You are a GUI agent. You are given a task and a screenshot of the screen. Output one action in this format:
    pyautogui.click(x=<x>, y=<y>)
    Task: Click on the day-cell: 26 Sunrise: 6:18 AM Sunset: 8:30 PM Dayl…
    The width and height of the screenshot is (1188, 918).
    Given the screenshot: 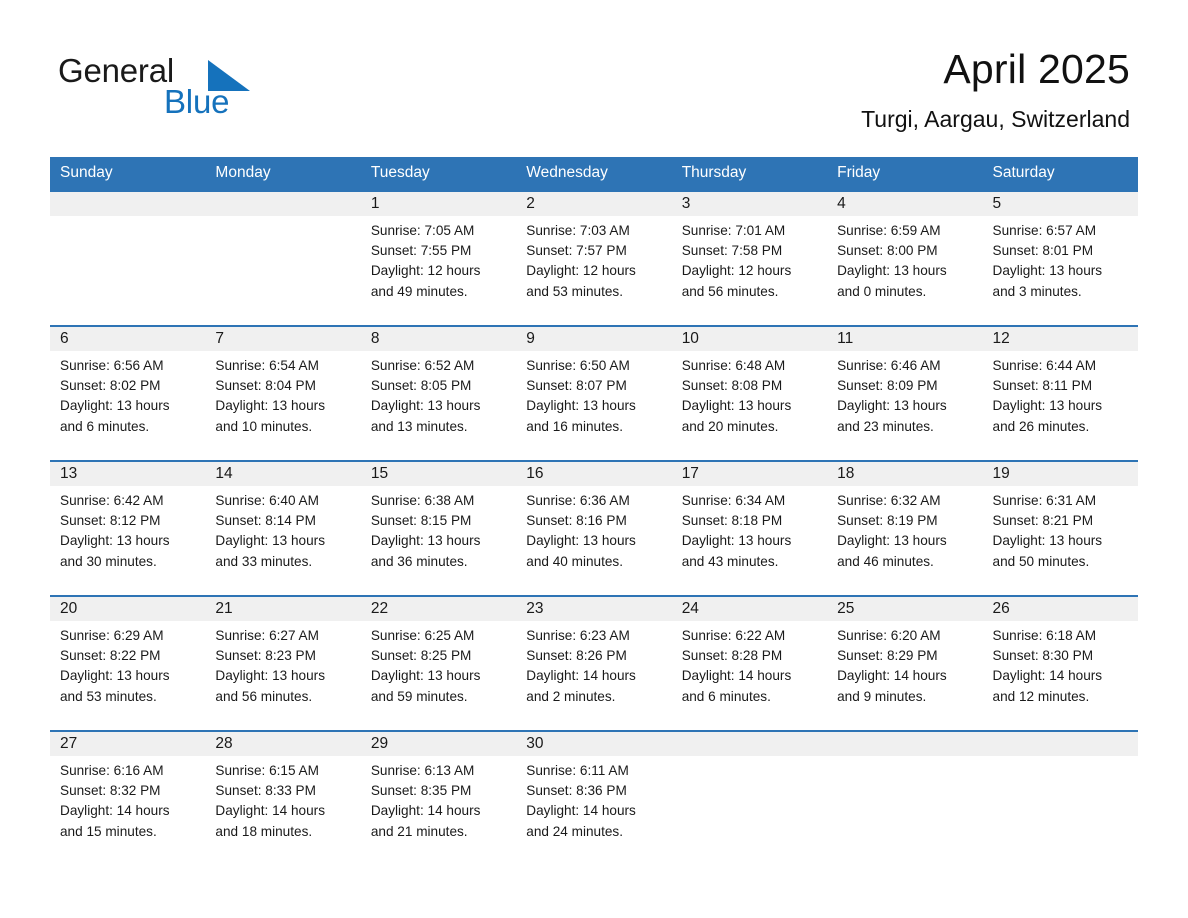 What is the action you would take?
    pyautogui.click(x=1060, y=663)
    